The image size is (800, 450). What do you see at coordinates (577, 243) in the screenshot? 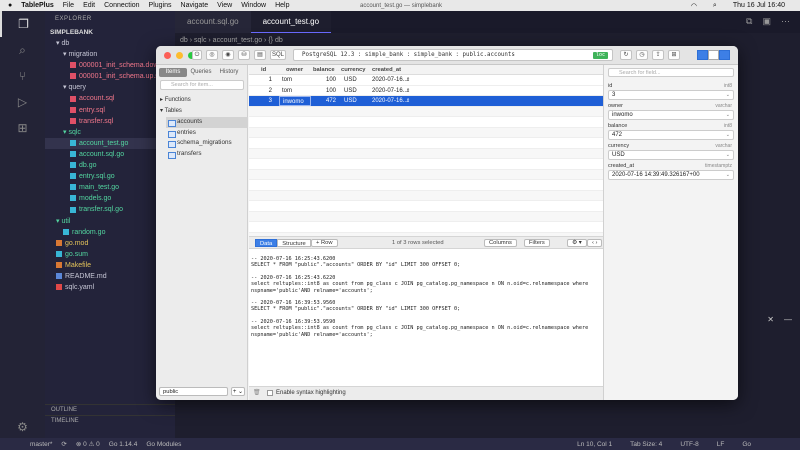
I see `settings-gear-icon: ⚙ ▾` at bounding box center [577, 243].